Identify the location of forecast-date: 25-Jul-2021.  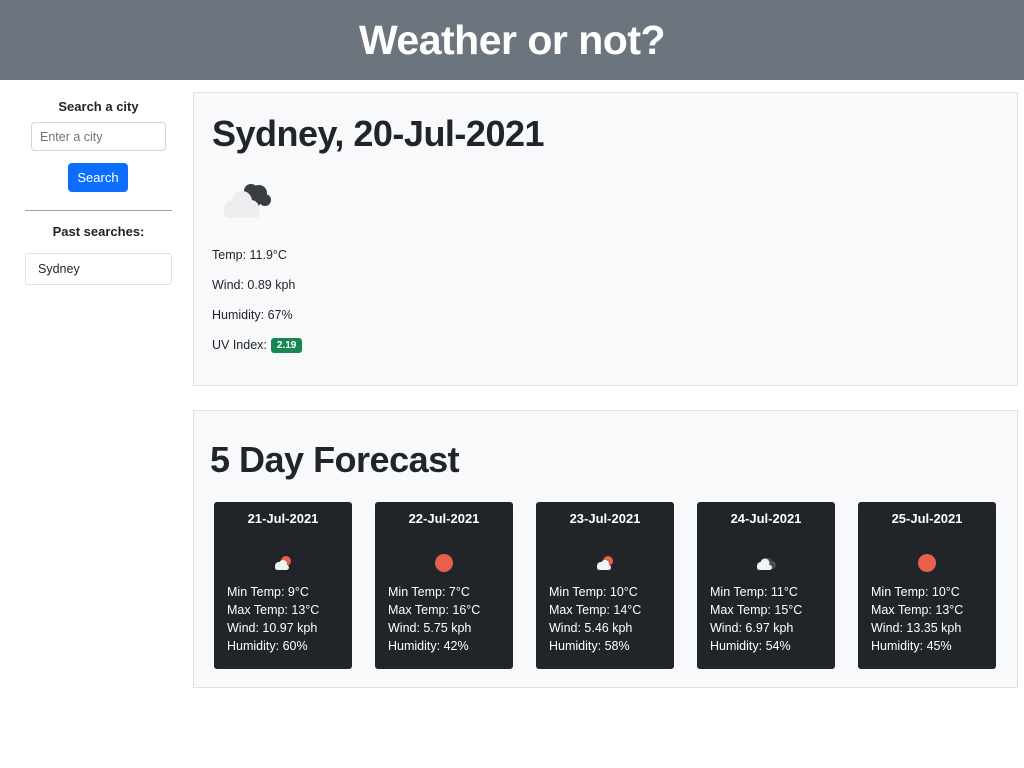
(927, 518).